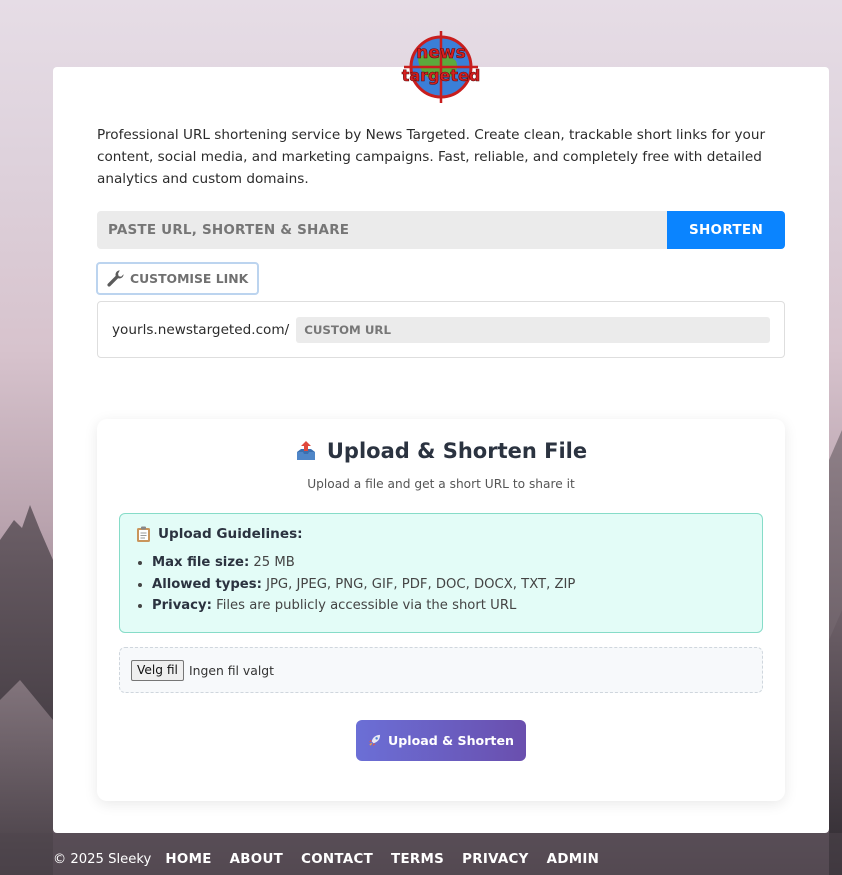 This screenshot has height=875, width=842. What do you see at coordinates (231, 670) in the screenshot?
I see `file-status: Ingen fil valgt` at bounding box center [231, 670].